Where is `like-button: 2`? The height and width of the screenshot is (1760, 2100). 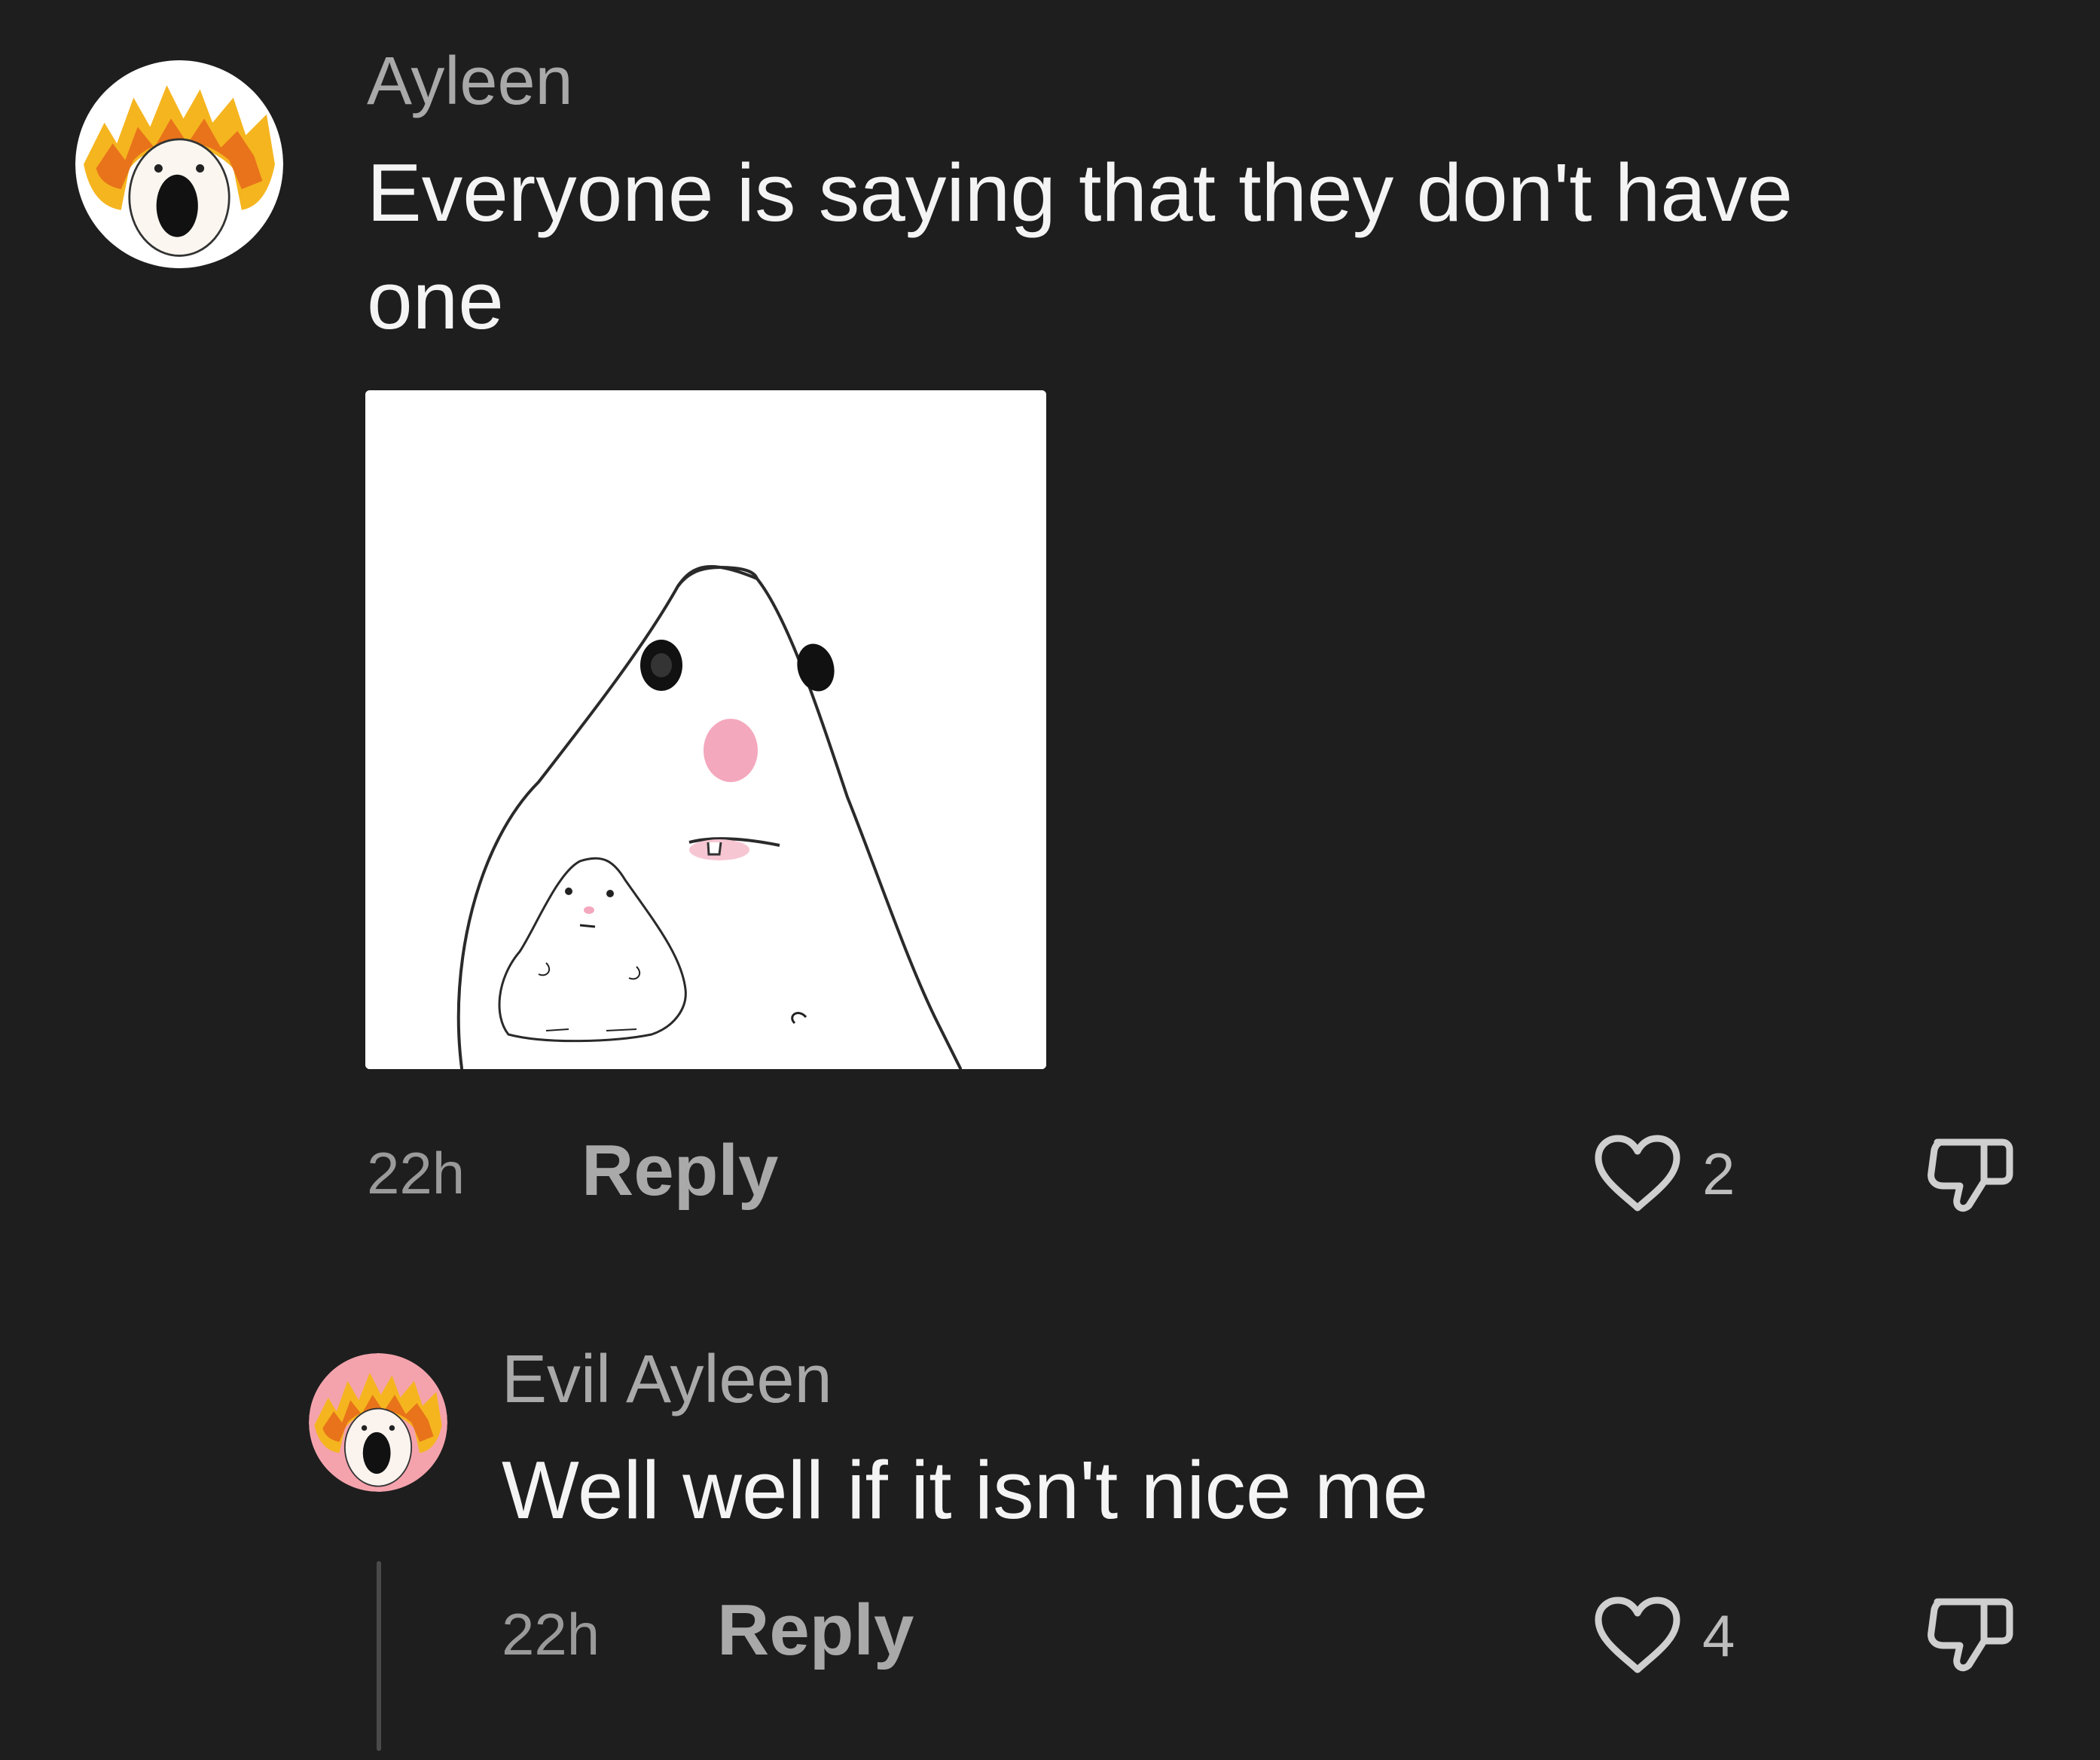 like-button: 2 is located at coordinates (1663, 1174).